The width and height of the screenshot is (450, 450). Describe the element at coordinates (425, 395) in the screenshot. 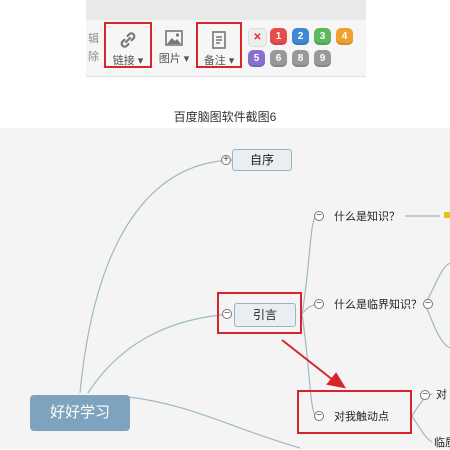

I see `touch-right-toggle: −` at that location.